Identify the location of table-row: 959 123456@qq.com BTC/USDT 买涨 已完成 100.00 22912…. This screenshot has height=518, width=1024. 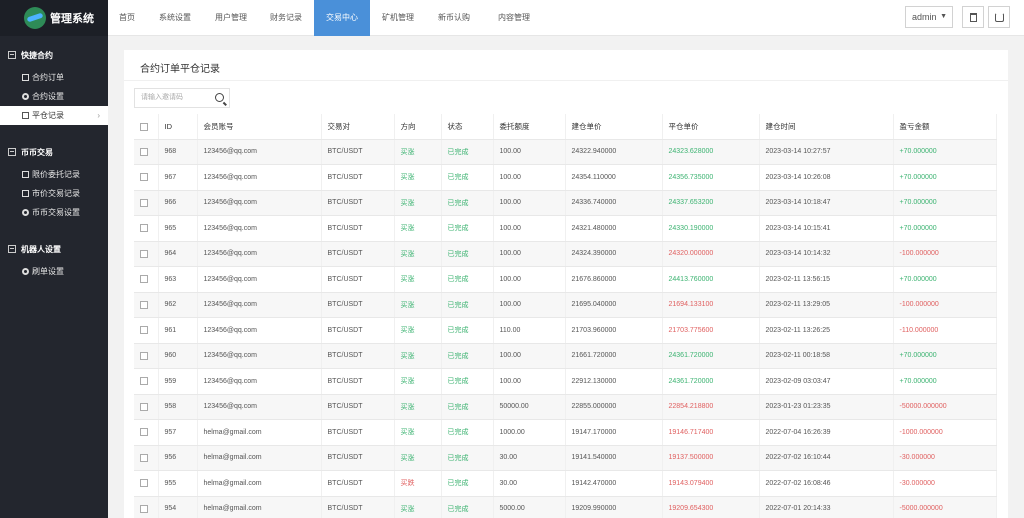
(565, 381).